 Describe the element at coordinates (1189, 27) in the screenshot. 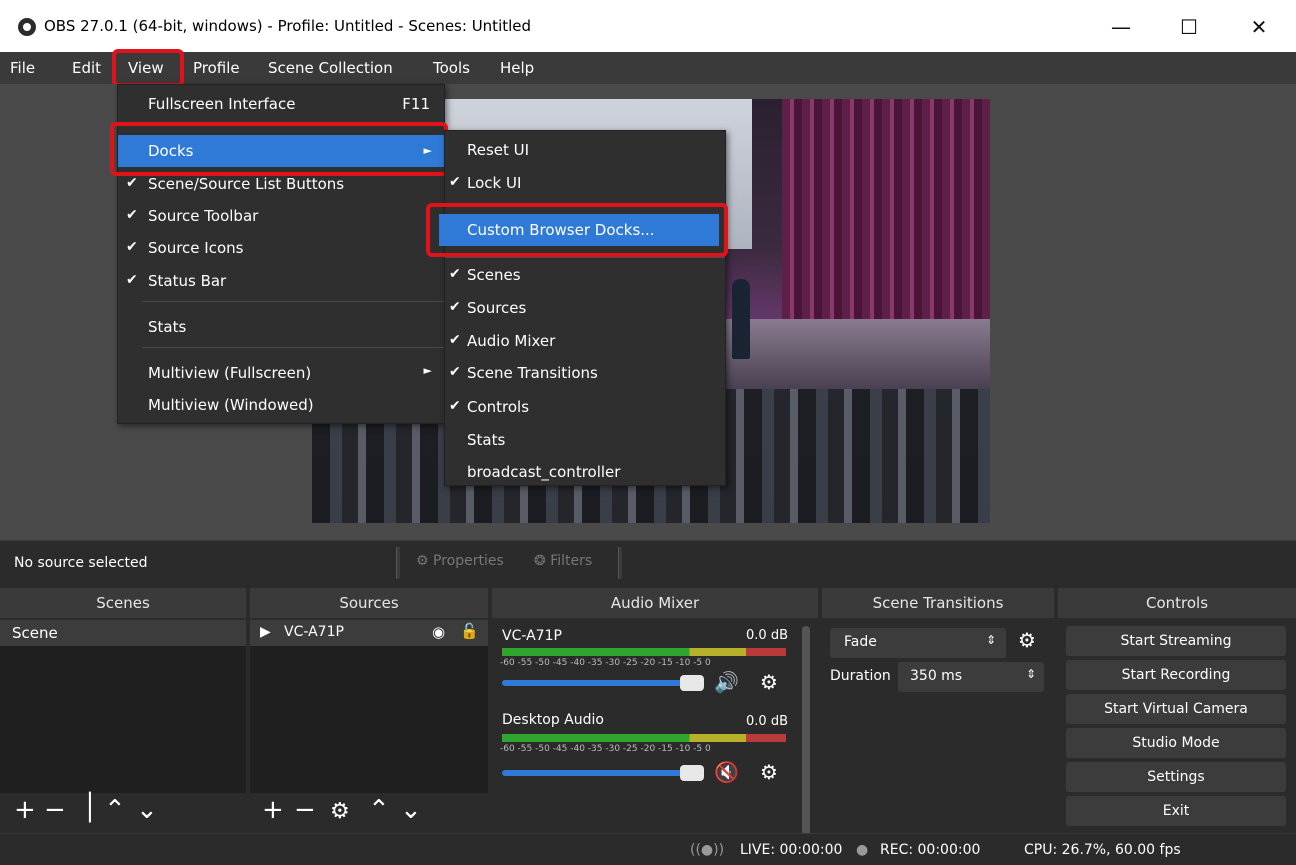

I see `maximize-button: ☐` at that location.